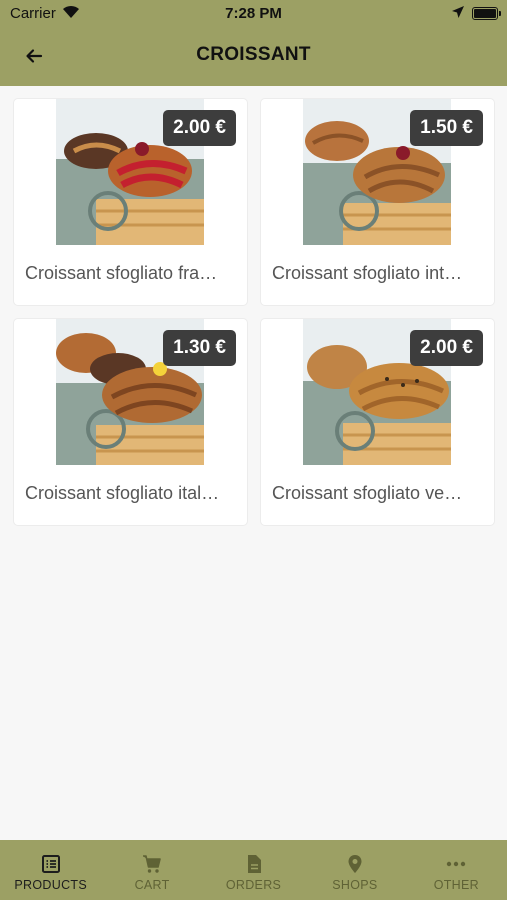  I want to click on tab-cart: CART, so click(151, 870).